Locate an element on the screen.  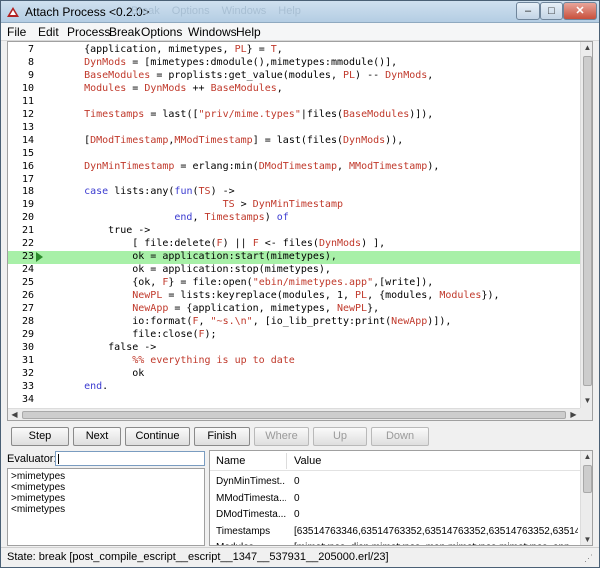
text-caret is located at coordinates (58, 459).